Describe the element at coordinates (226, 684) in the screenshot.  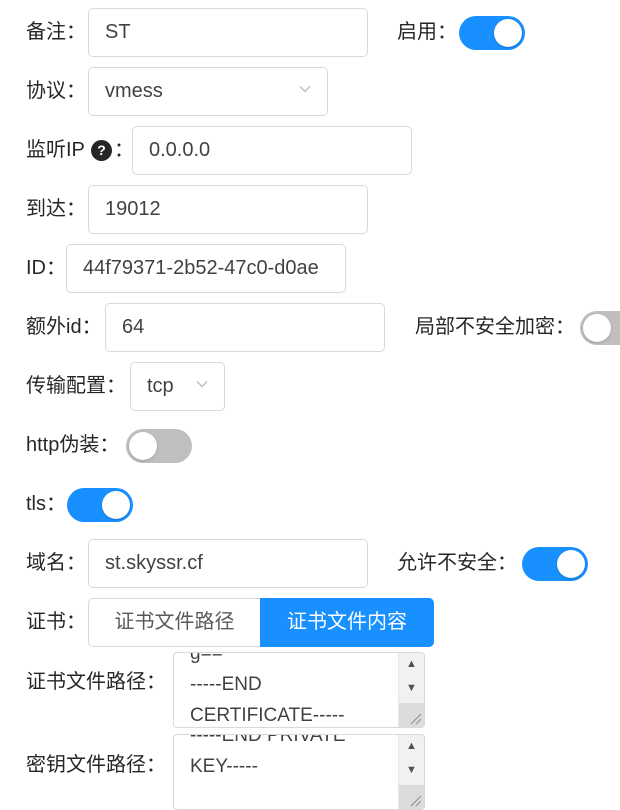
I see `cert-file-line: -----END` at that location.